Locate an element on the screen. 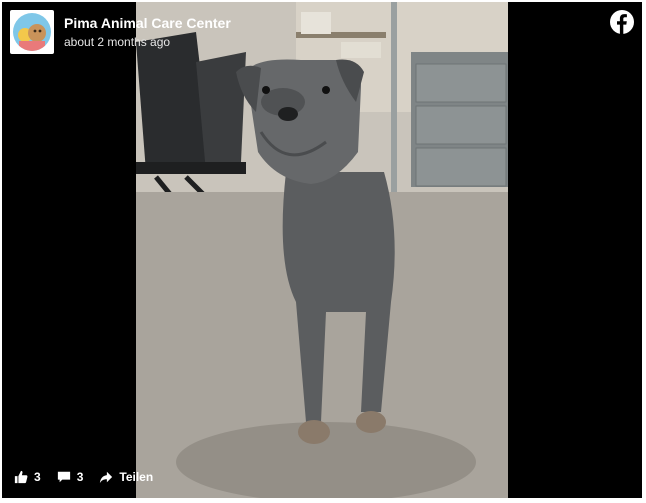  comment-icon is located at coordinates (63, 477).